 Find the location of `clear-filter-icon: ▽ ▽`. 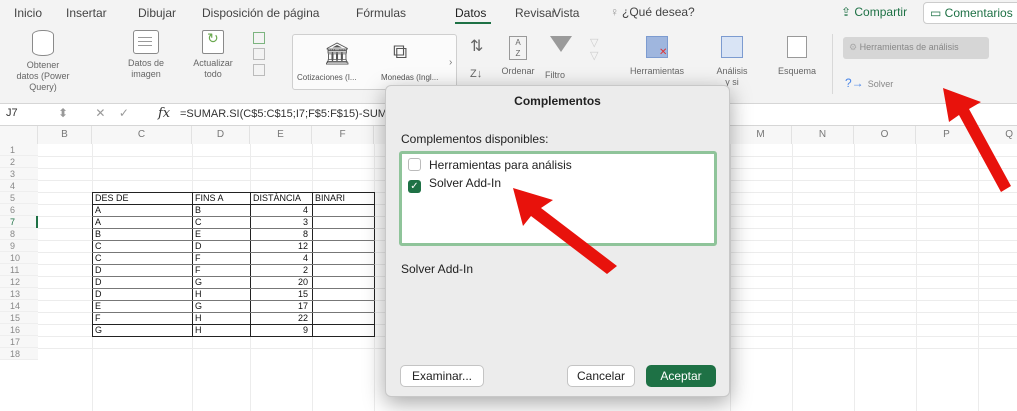

clear-filter-icon: ▽ ▽ is located at coordinates (594, 49).